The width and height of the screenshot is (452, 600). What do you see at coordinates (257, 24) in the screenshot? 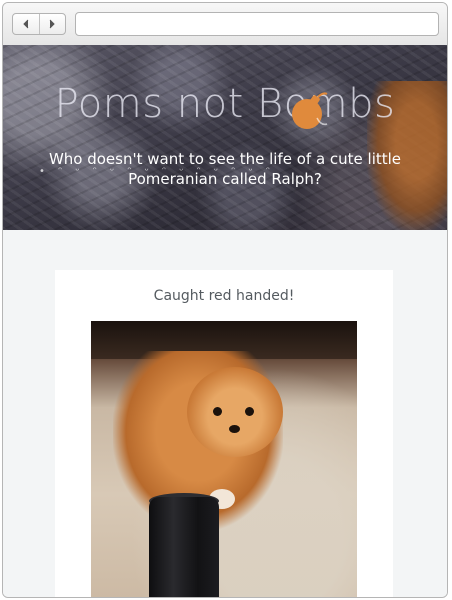
I see `address-bar` at bounding box center [257, 24].